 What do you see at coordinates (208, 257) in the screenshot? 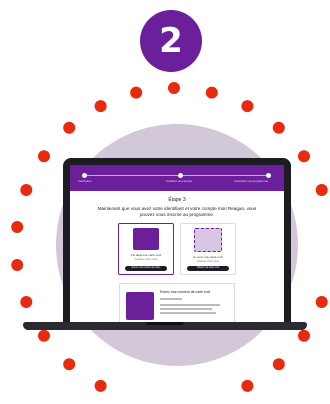
I see `card-title: Je veux une carte moi!` at bounding box center [208, 257].